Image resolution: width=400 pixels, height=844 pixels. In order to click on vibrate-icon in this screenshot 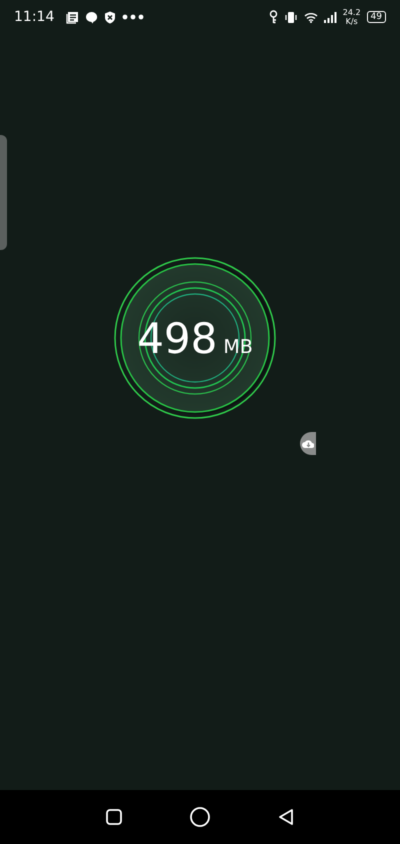, I will do `click(291, 17)`.